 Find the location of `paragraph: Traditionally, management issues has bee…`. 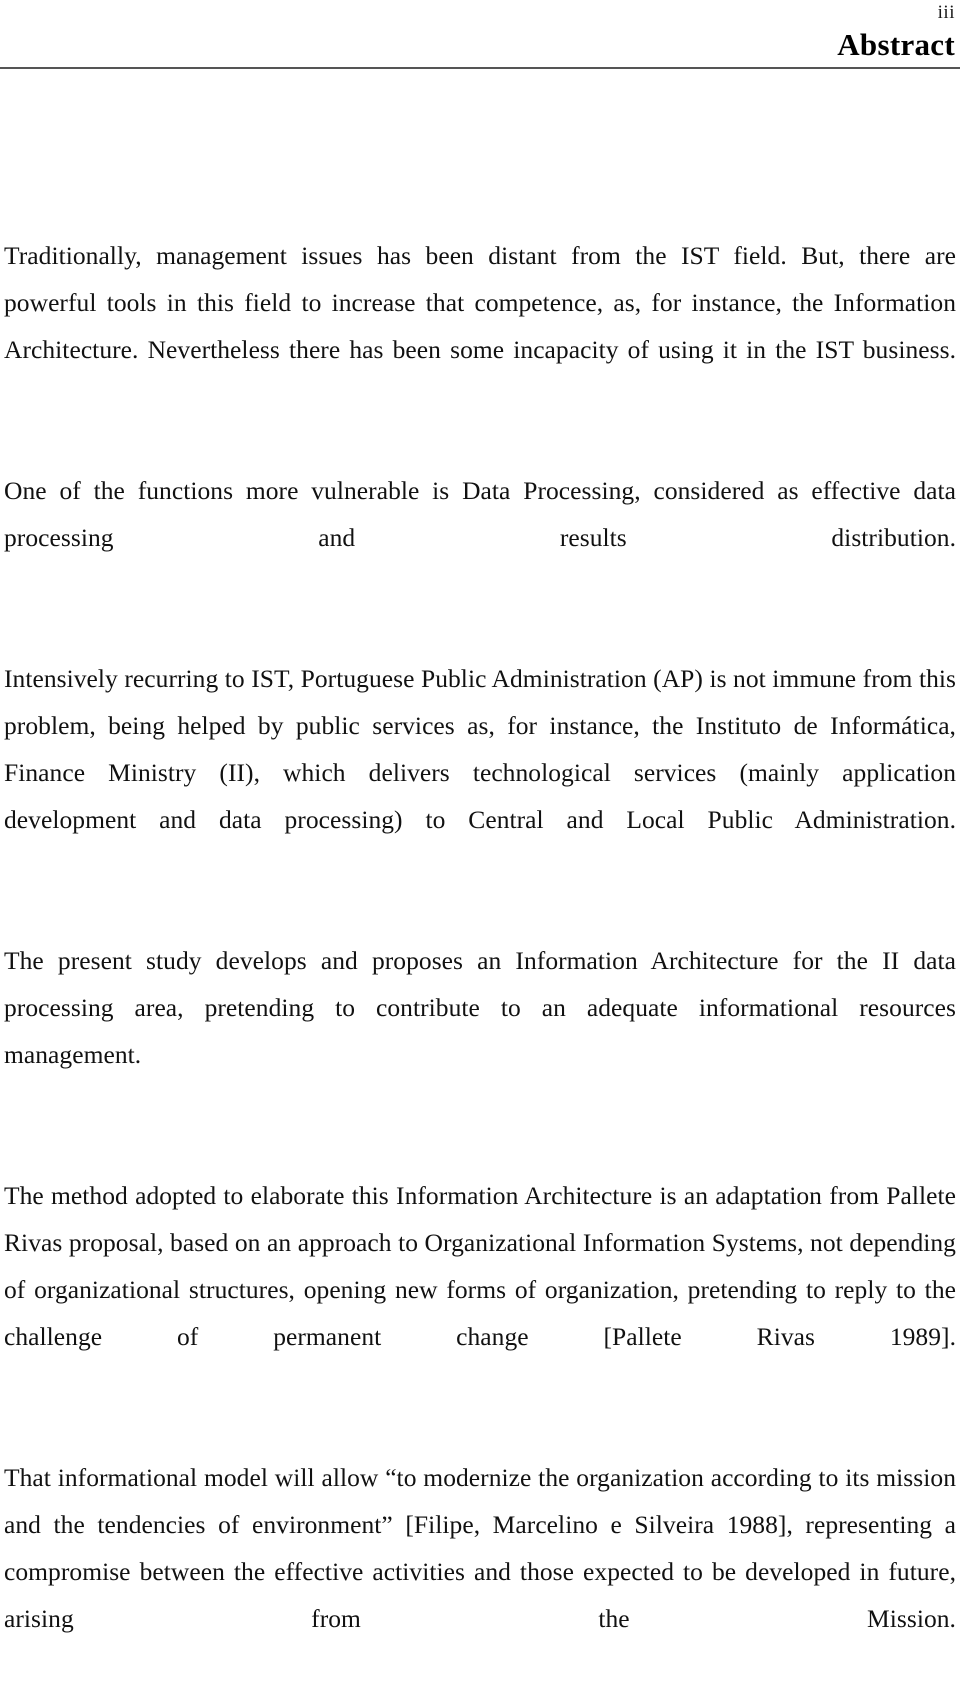

paragraph: Traditionally, management issues has bee… is located at coordinates (480, 302).